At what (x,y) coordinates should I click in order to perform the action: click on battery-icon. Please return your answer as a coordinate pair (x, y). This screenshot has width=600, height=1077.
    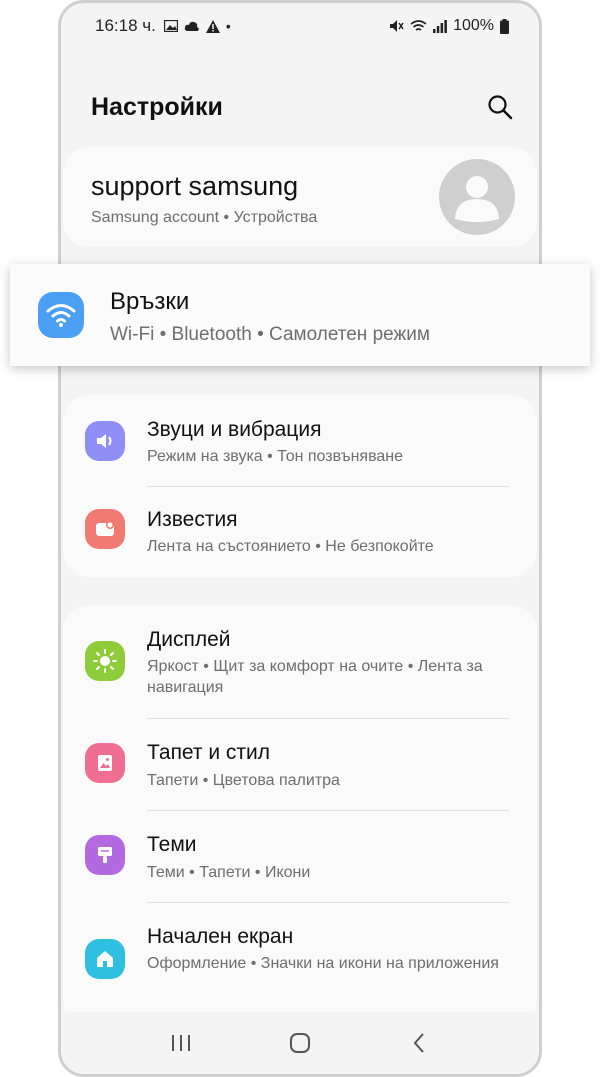
    Looking at the image, I should click on (504, 26).